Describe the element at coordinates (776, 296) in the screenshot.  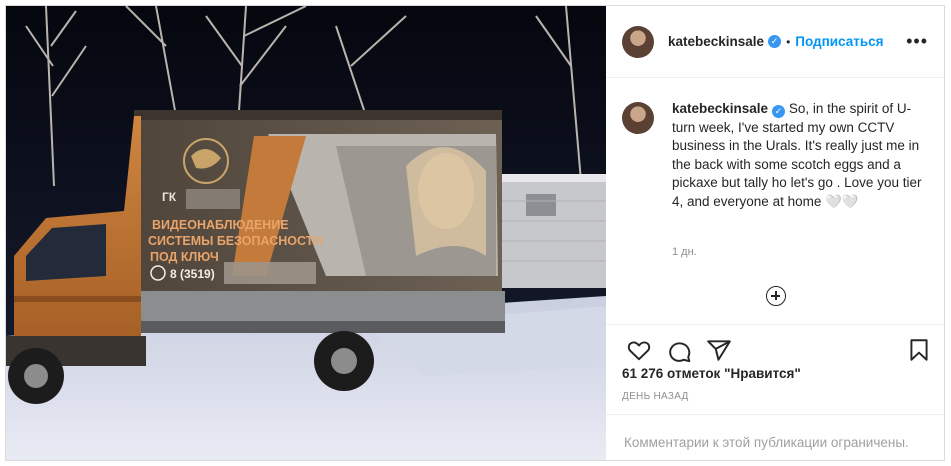
I see `plus-circle-icon` at that location.